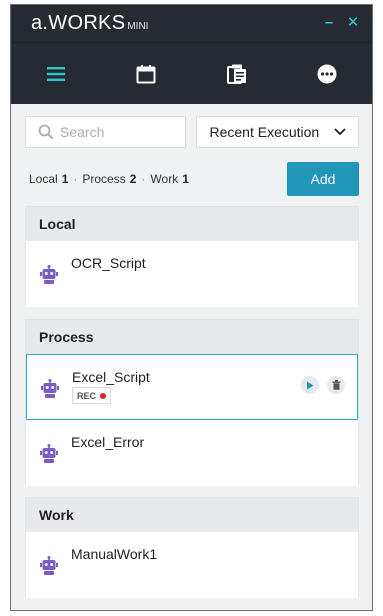 The width and height of the screenshot is (383, 616). I want to click on logo-sub-text: MINI, so click(138, 26).